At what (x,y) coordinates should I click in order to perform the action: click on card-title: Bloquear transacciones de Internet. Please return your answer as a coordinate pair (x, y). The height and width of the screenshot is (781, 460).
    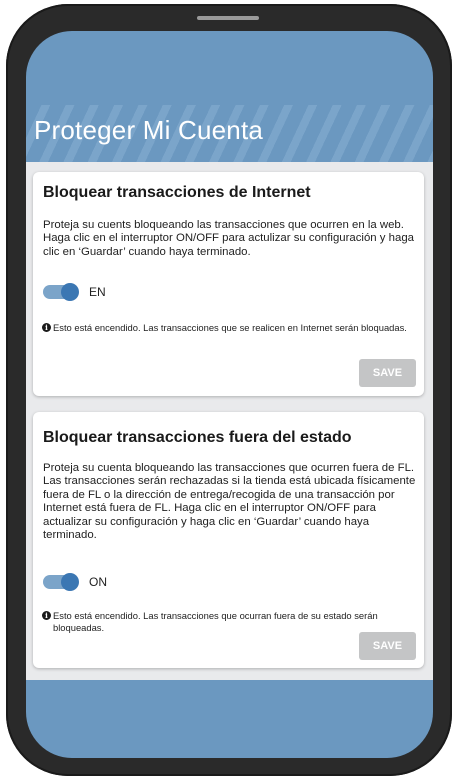
    Looking at the image, I should click on (177, 192).